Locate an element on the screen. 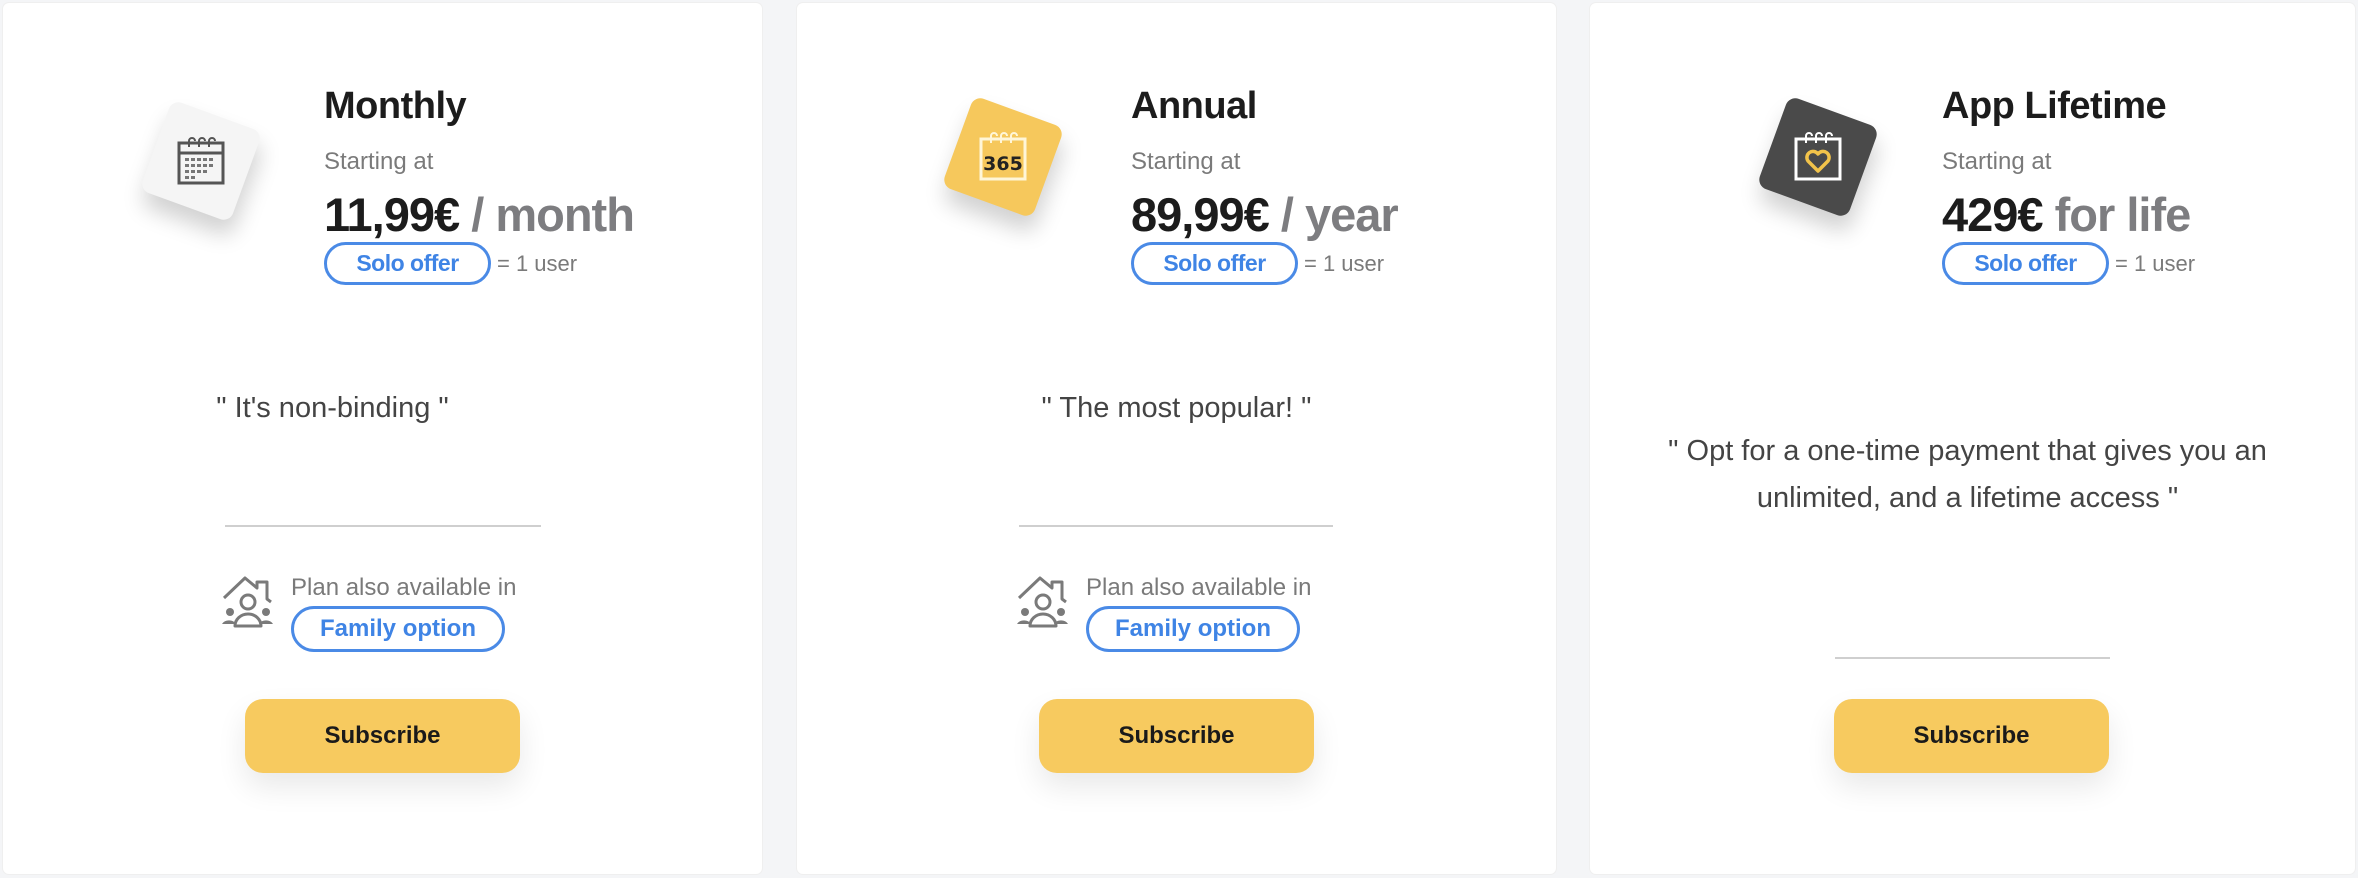 The width and height of the screenshot is (2358, 878). plan-quote-text: " The most popular! " is located at coordinates (1176, 408).